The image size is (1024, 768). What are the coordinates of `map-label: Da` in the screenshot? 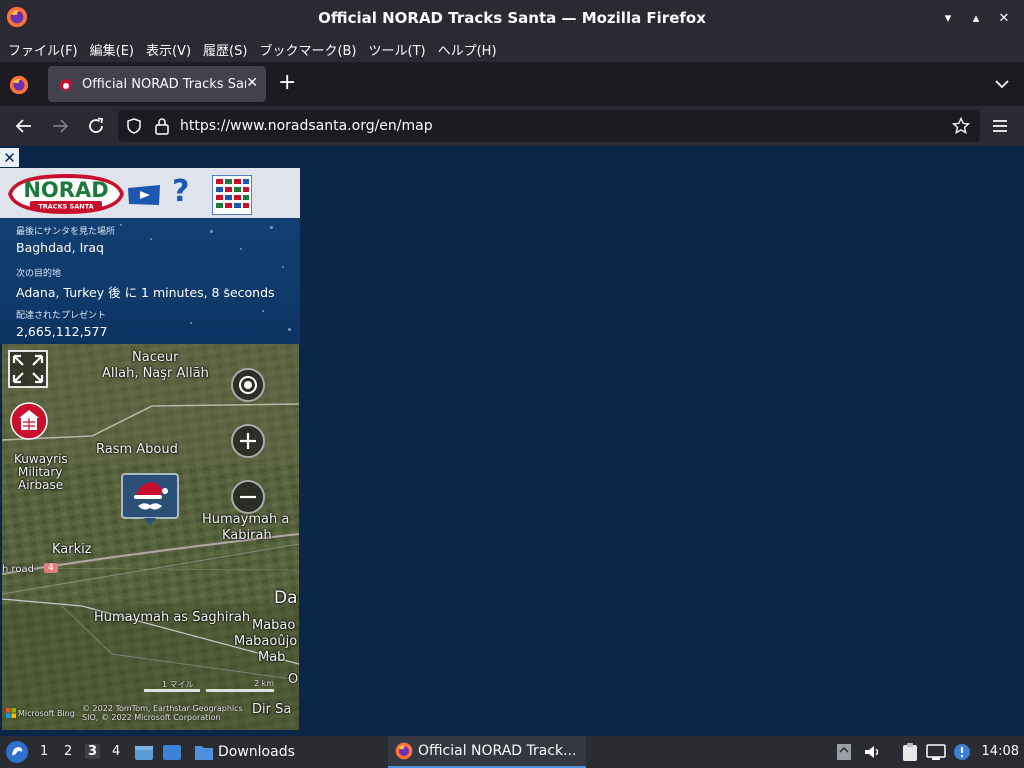 It's located at (286, 598).